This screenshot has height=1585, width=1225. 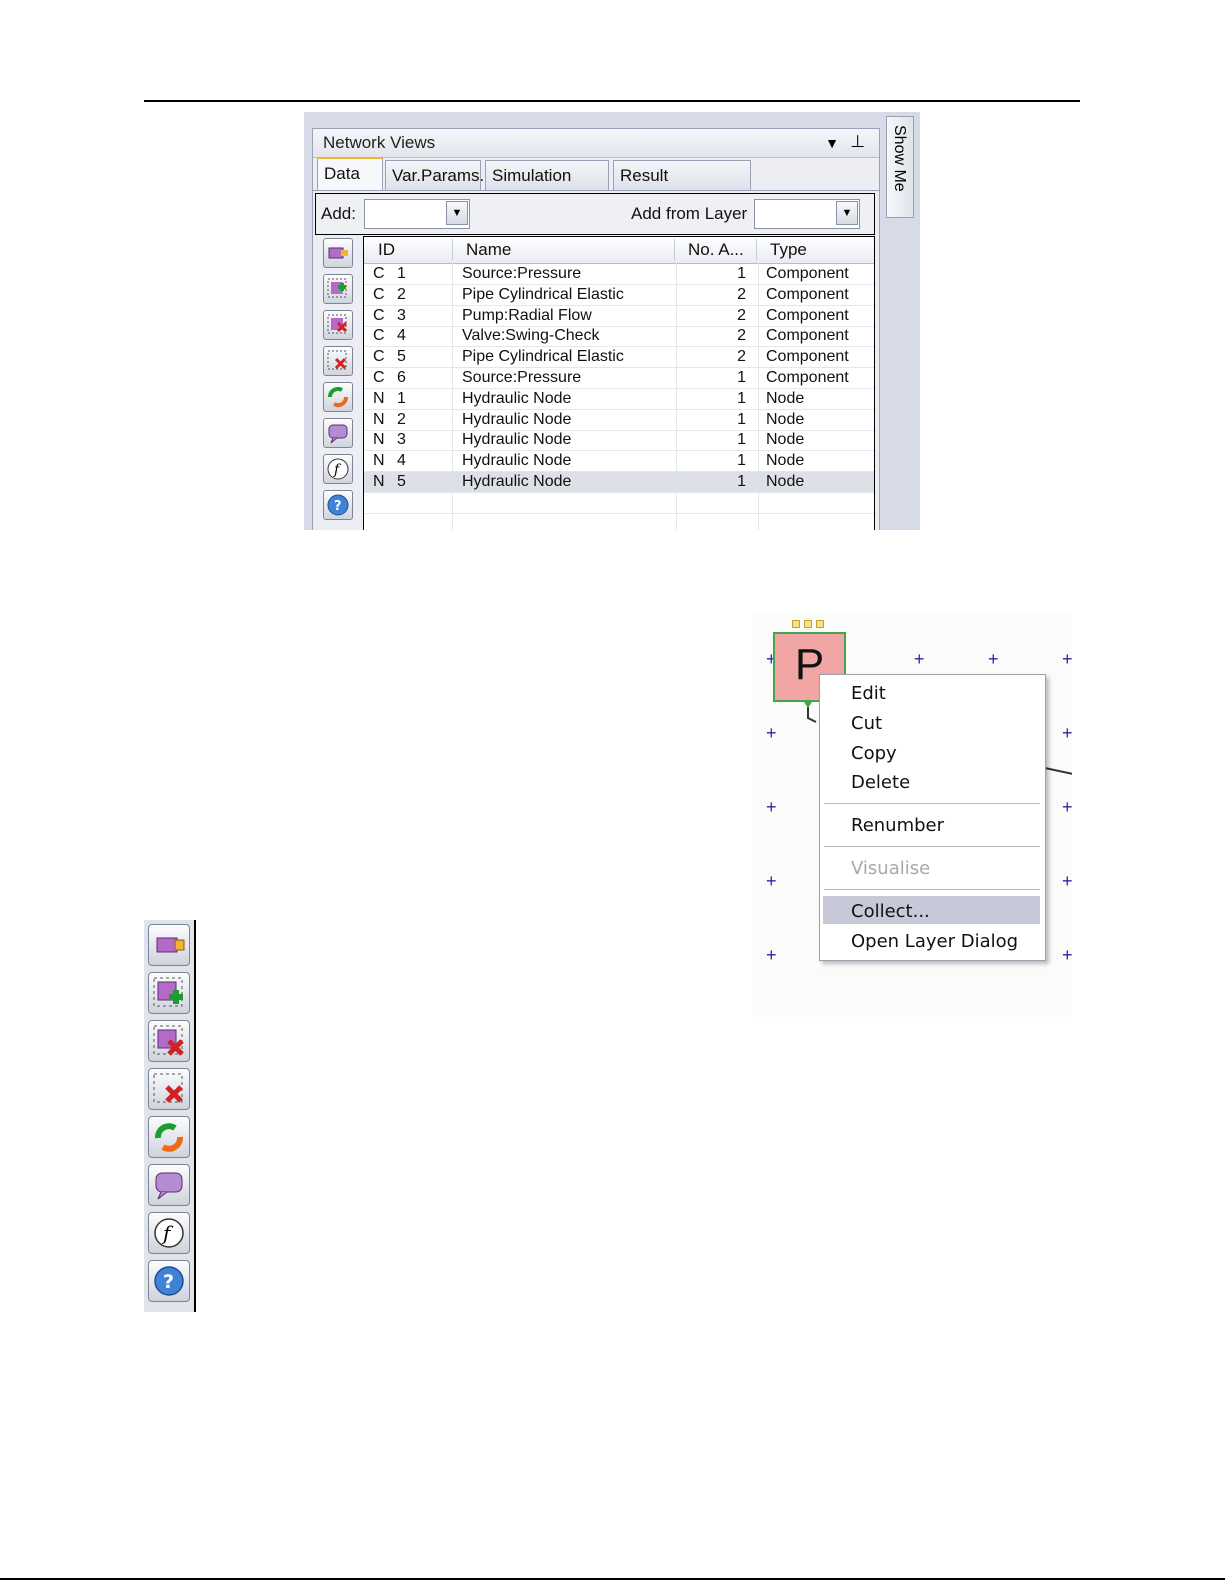 I want to click on show-me-label: Show Me, so click(x=899, y=158).